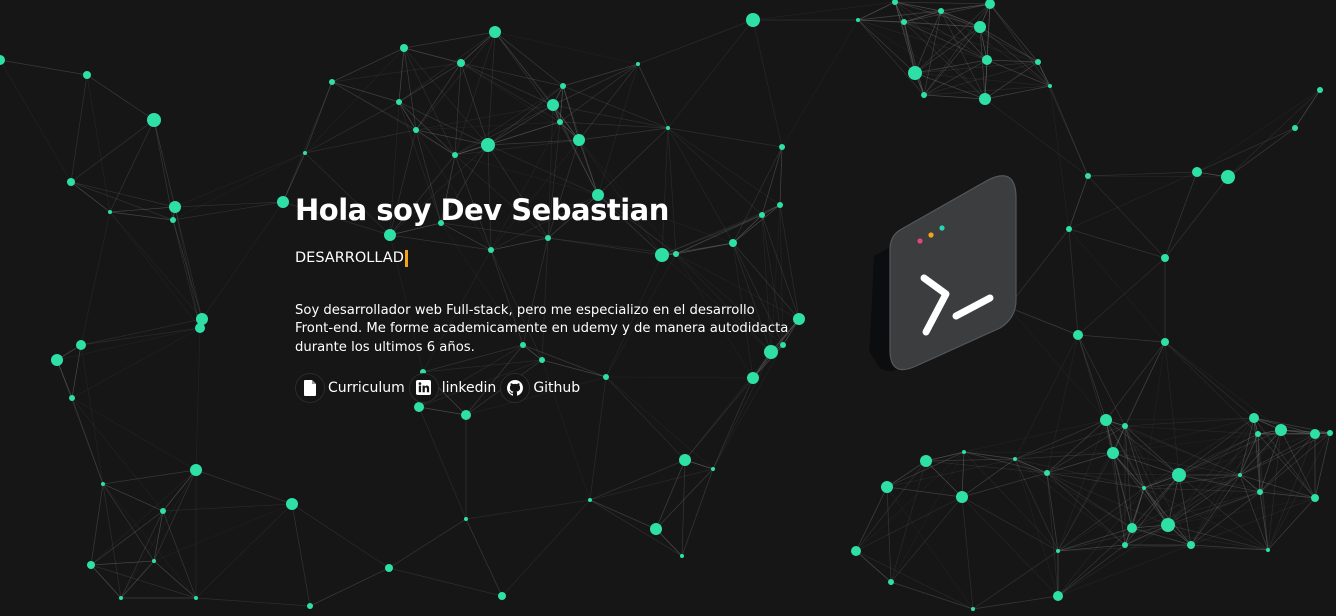 This screenshot has height=616, width=1336. What do you see at coordinates (953, 273) in the screenshot?
I see `terminal-tile-face` at bounding box center [953, 273].